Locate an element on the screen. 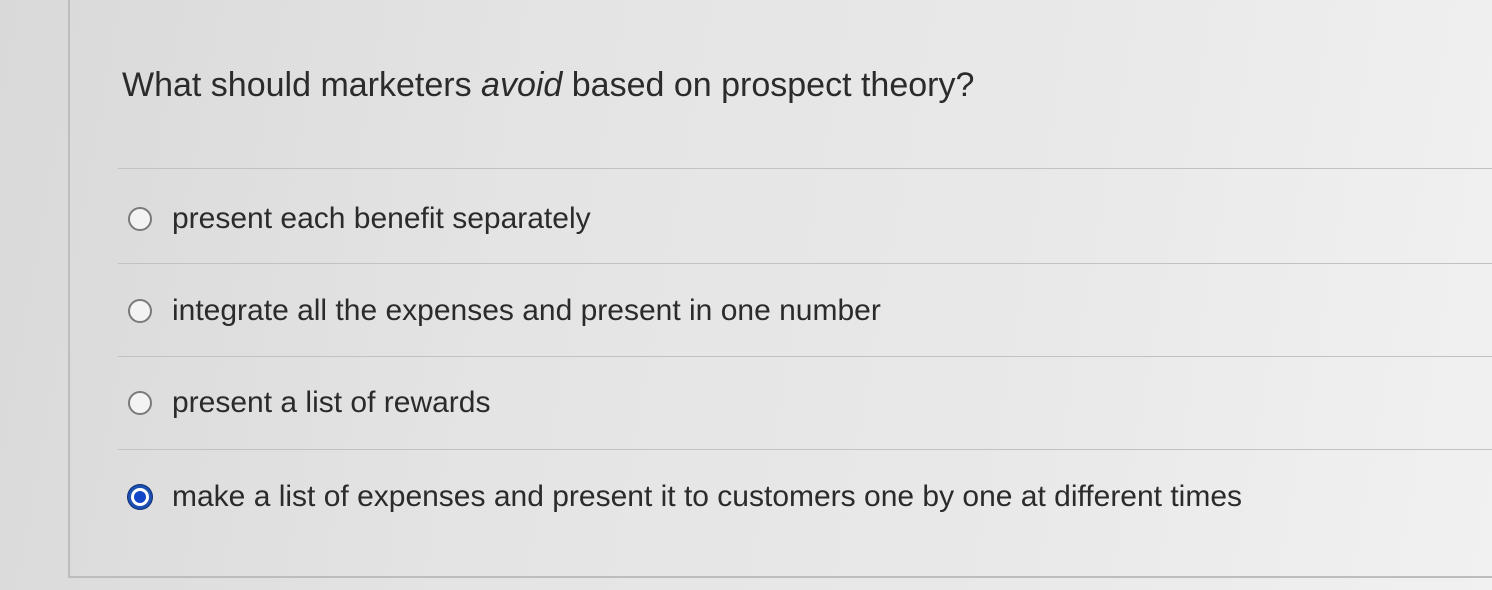 Image resolution: width=1492 pixels, height=590 pixels. question-suffix: based on prospect theory? is located at coordinates (768, 85).